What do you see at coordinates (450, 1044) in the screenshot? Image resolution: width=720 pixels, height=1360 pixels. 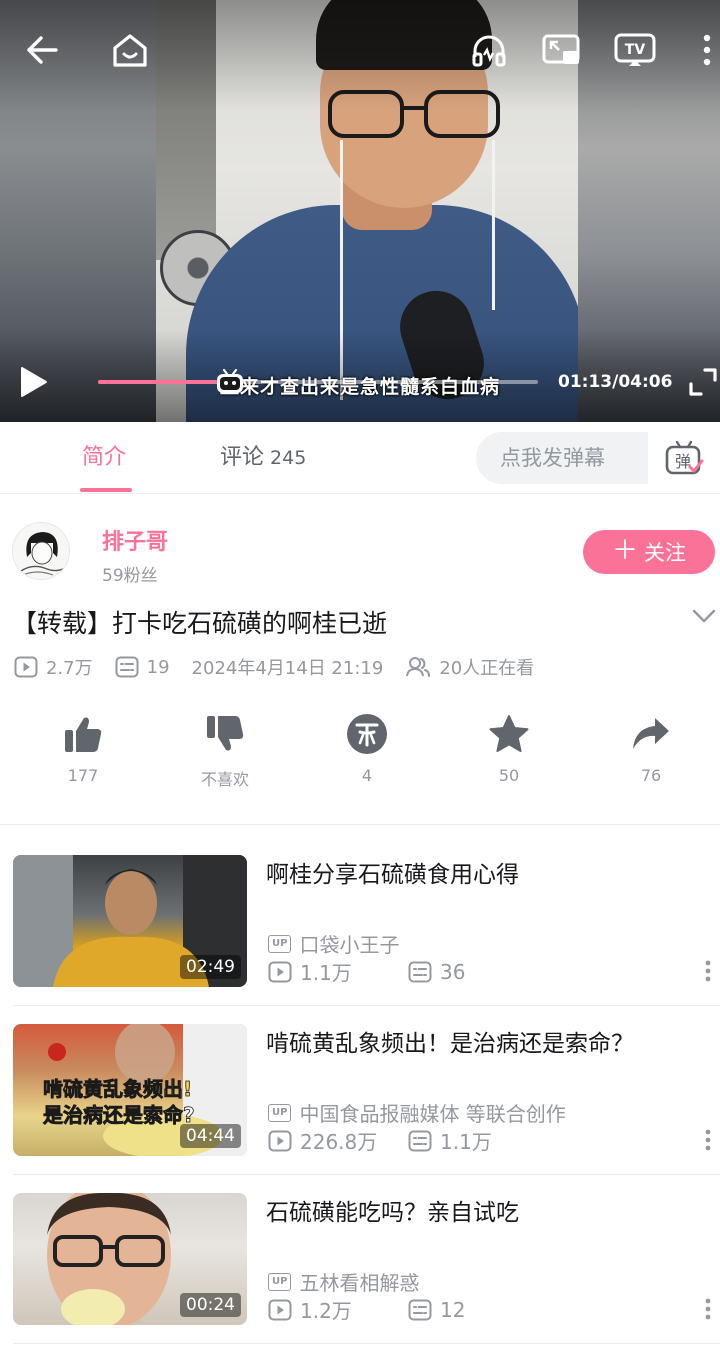 I see `related-title: 啃硫黄乱象频出！是治病还是索命？` at bounding box center [450, 1044].